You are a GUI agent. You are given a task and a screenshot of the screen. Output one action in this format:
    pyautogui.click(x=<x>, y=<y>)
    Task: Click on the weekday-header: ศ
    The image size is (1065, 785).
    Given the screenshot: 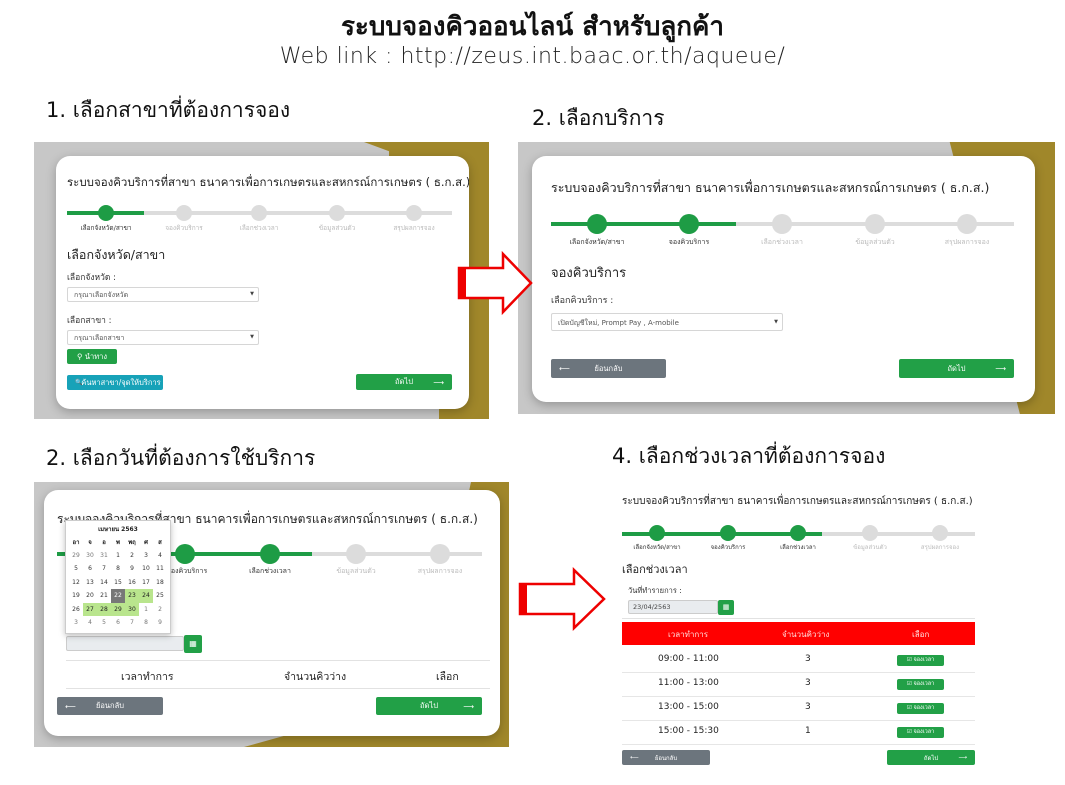 What is the action you would take?
    pyautogui.click(x=146, y=542)
    